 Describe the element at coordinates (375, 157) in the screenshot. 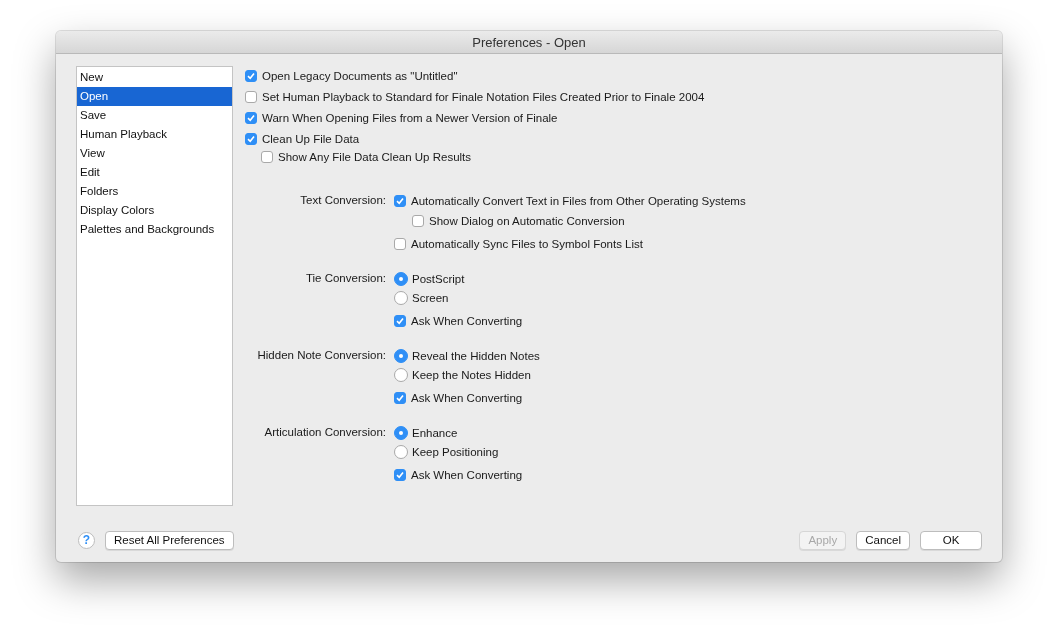

I see `checkbox-label: Show Any File Data Clean Up Results` at that location.